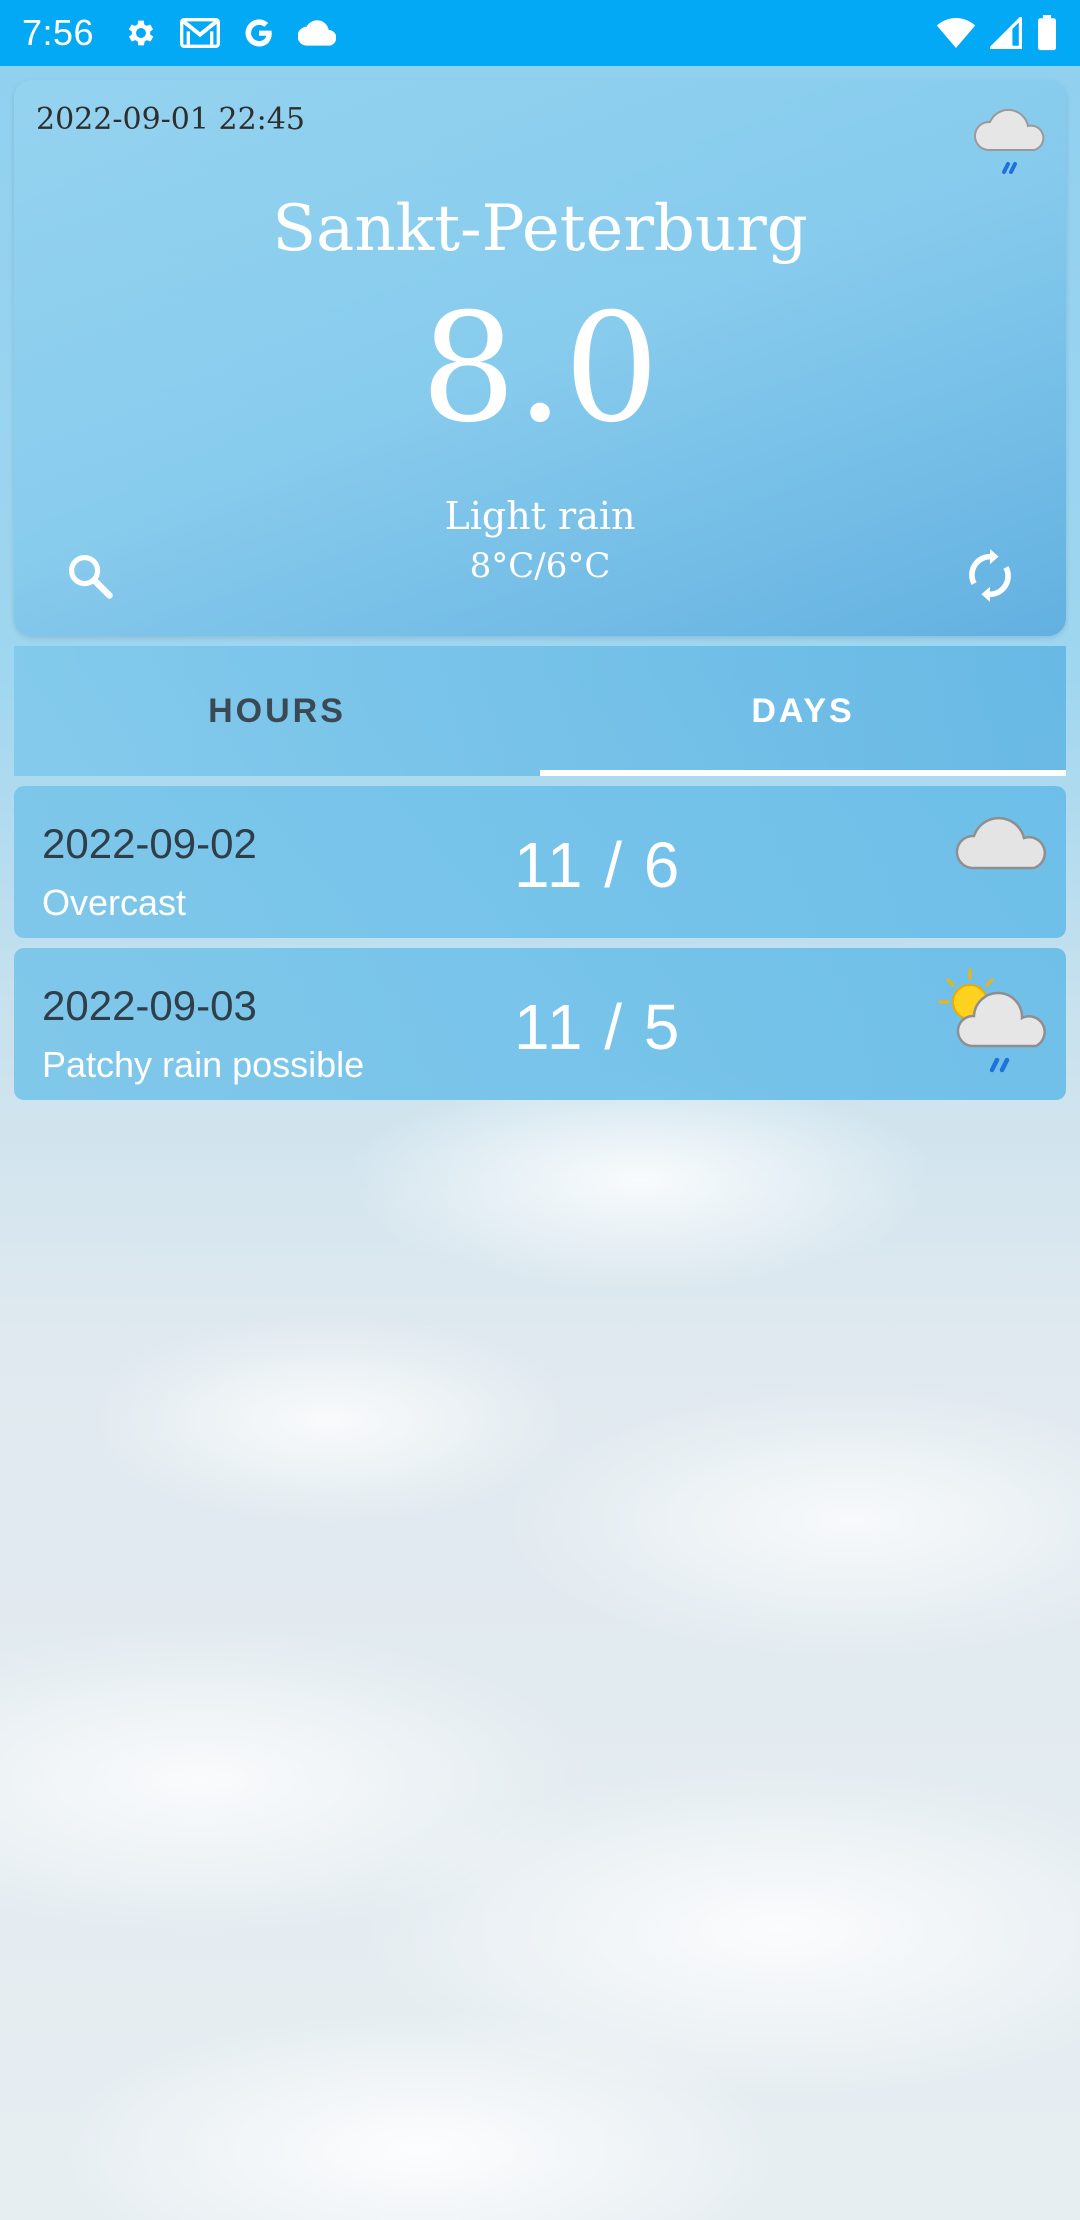 The image size is (1080, 2220). Describe the element at coordinates (540, 33) in the screenshot. I see `status-bar: 7:56` at that location.